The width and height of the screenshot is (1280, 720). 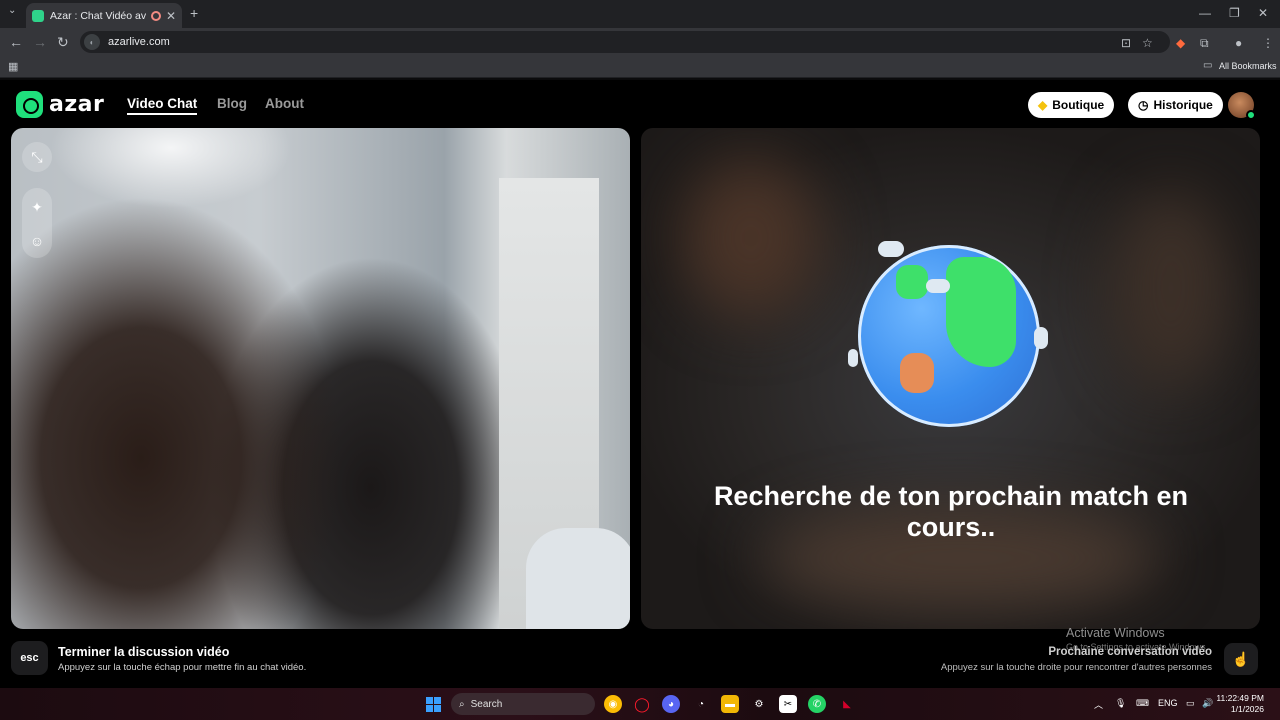 I want to click on historique-label: Historique, so click(x=1183, y=105).